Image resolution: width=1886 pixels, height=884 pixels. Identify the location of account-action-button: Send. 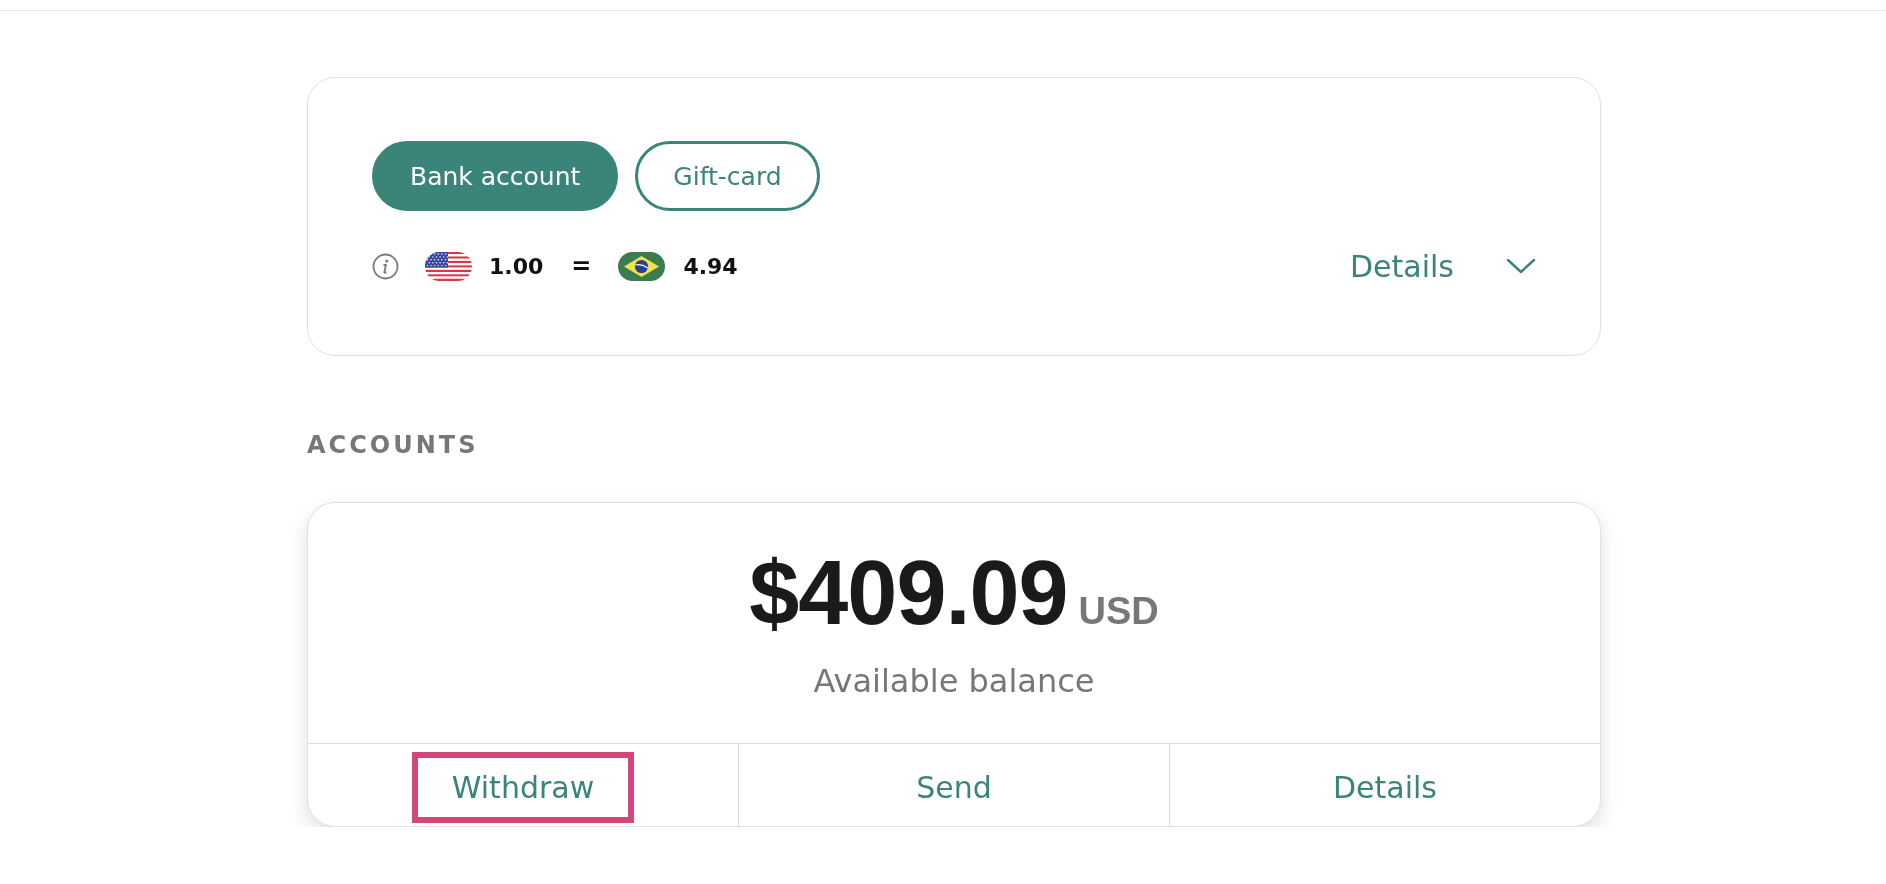
(954, 787).